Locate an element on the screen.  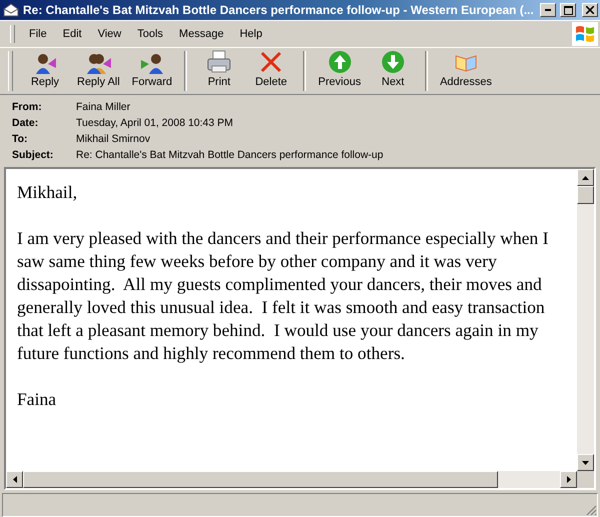
vertical-scrollbar is located at coordinates (585, 320).